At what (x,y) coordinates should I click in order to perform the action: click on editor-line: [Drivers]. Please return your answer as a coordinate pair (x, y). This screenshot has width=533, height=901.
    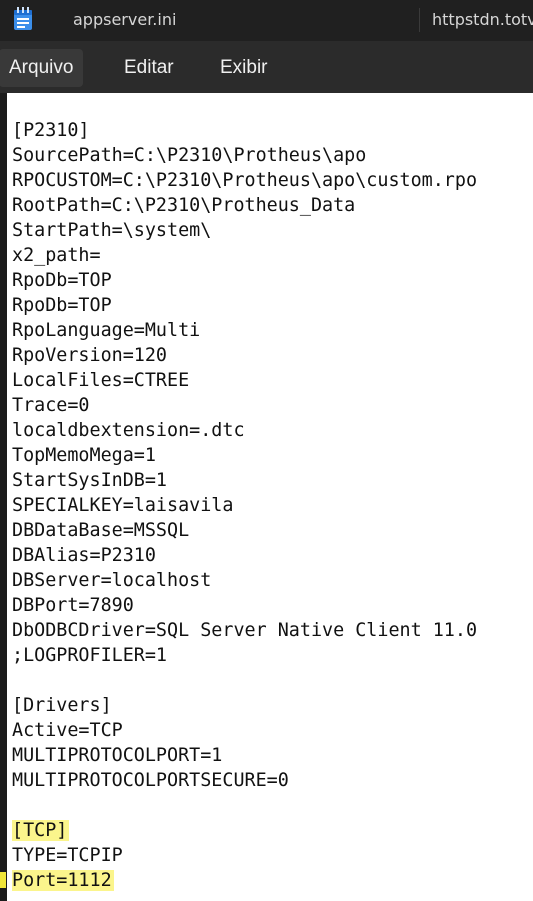
    Looking at the image, I should click on (62, 705).